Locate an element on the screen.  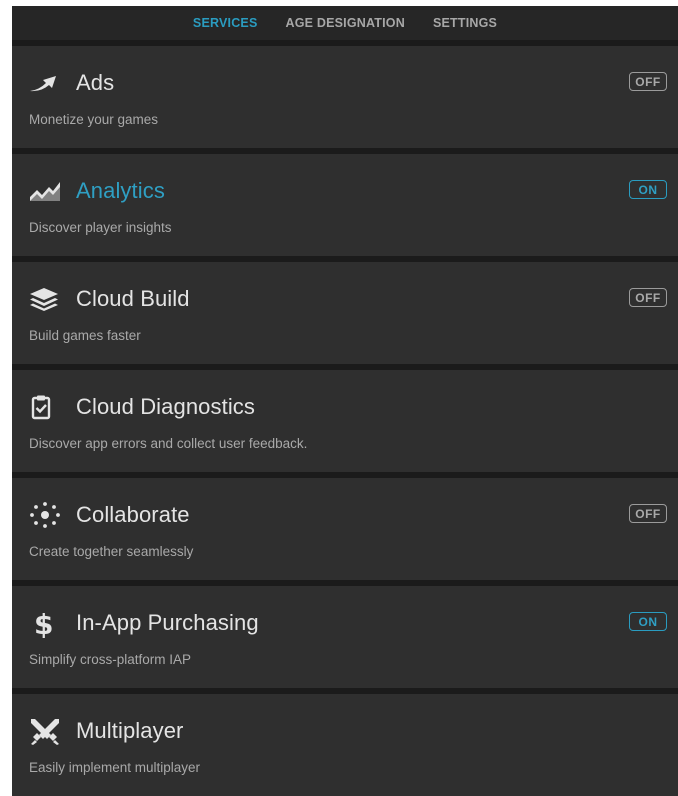
service-description: Discover player insights is located at coordinates (100, 227).